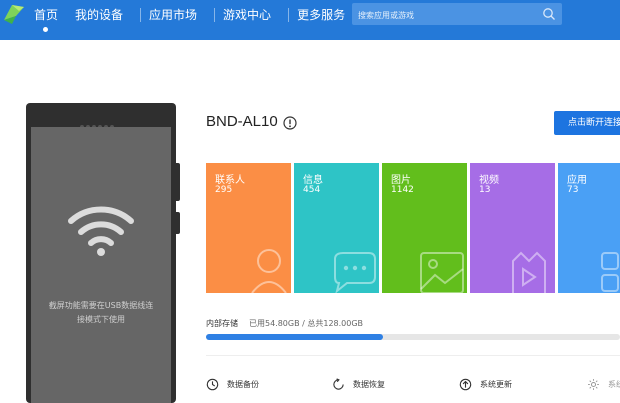 The width and height of the screenshot is (620, 403). I want to click on device-name: BND-AL10, so click(242, 121).